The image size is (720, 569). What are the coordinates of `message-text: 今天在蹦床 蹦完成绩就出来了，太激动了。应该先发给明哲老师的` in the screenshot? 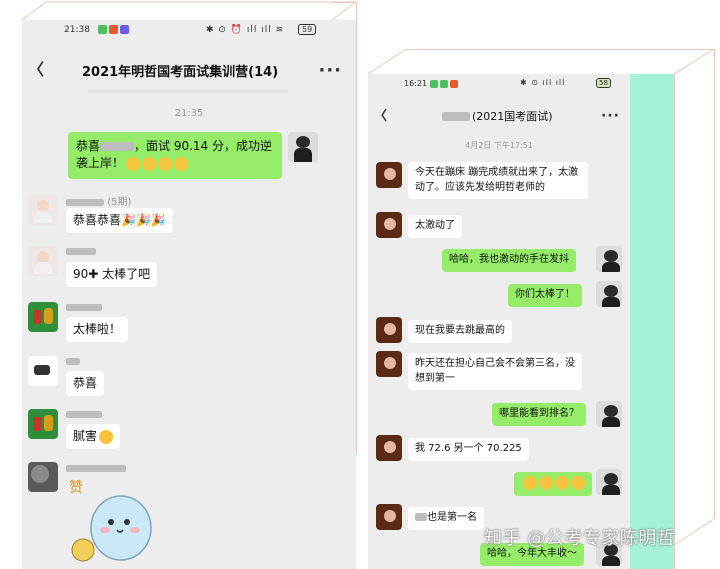 It's located at (497, 180).